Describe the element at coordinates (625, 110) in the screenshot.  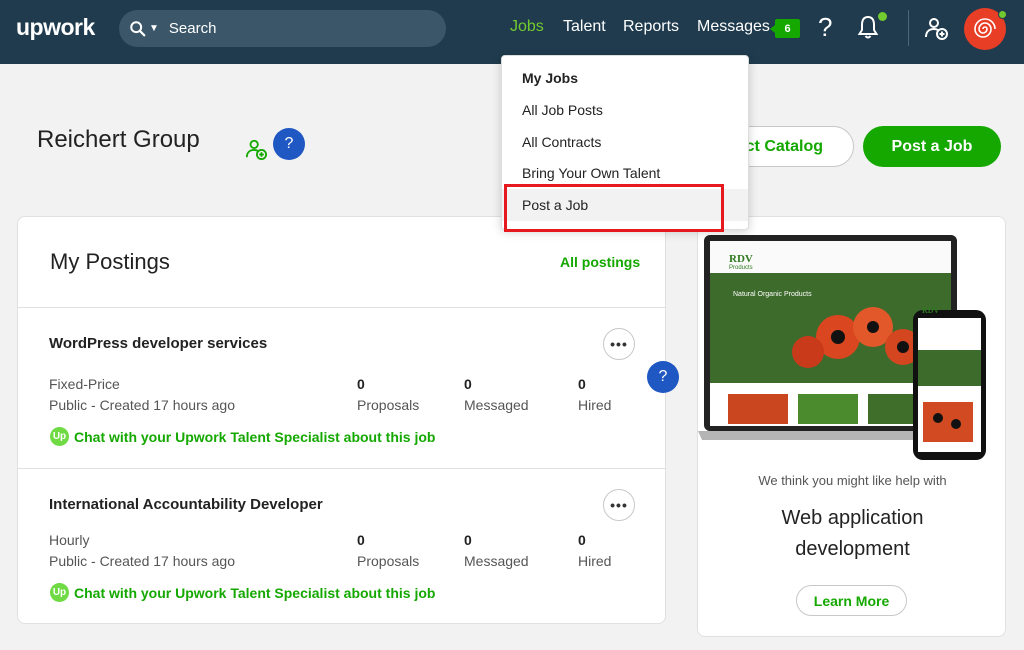
I see `menu-item-all-job-posts: All Job Posts` at that location.